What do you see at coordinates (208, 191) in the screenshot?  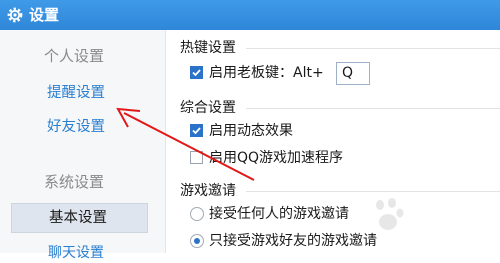 I see `invite-section-title: 游戏邀请` at bounding box center [208, 191].